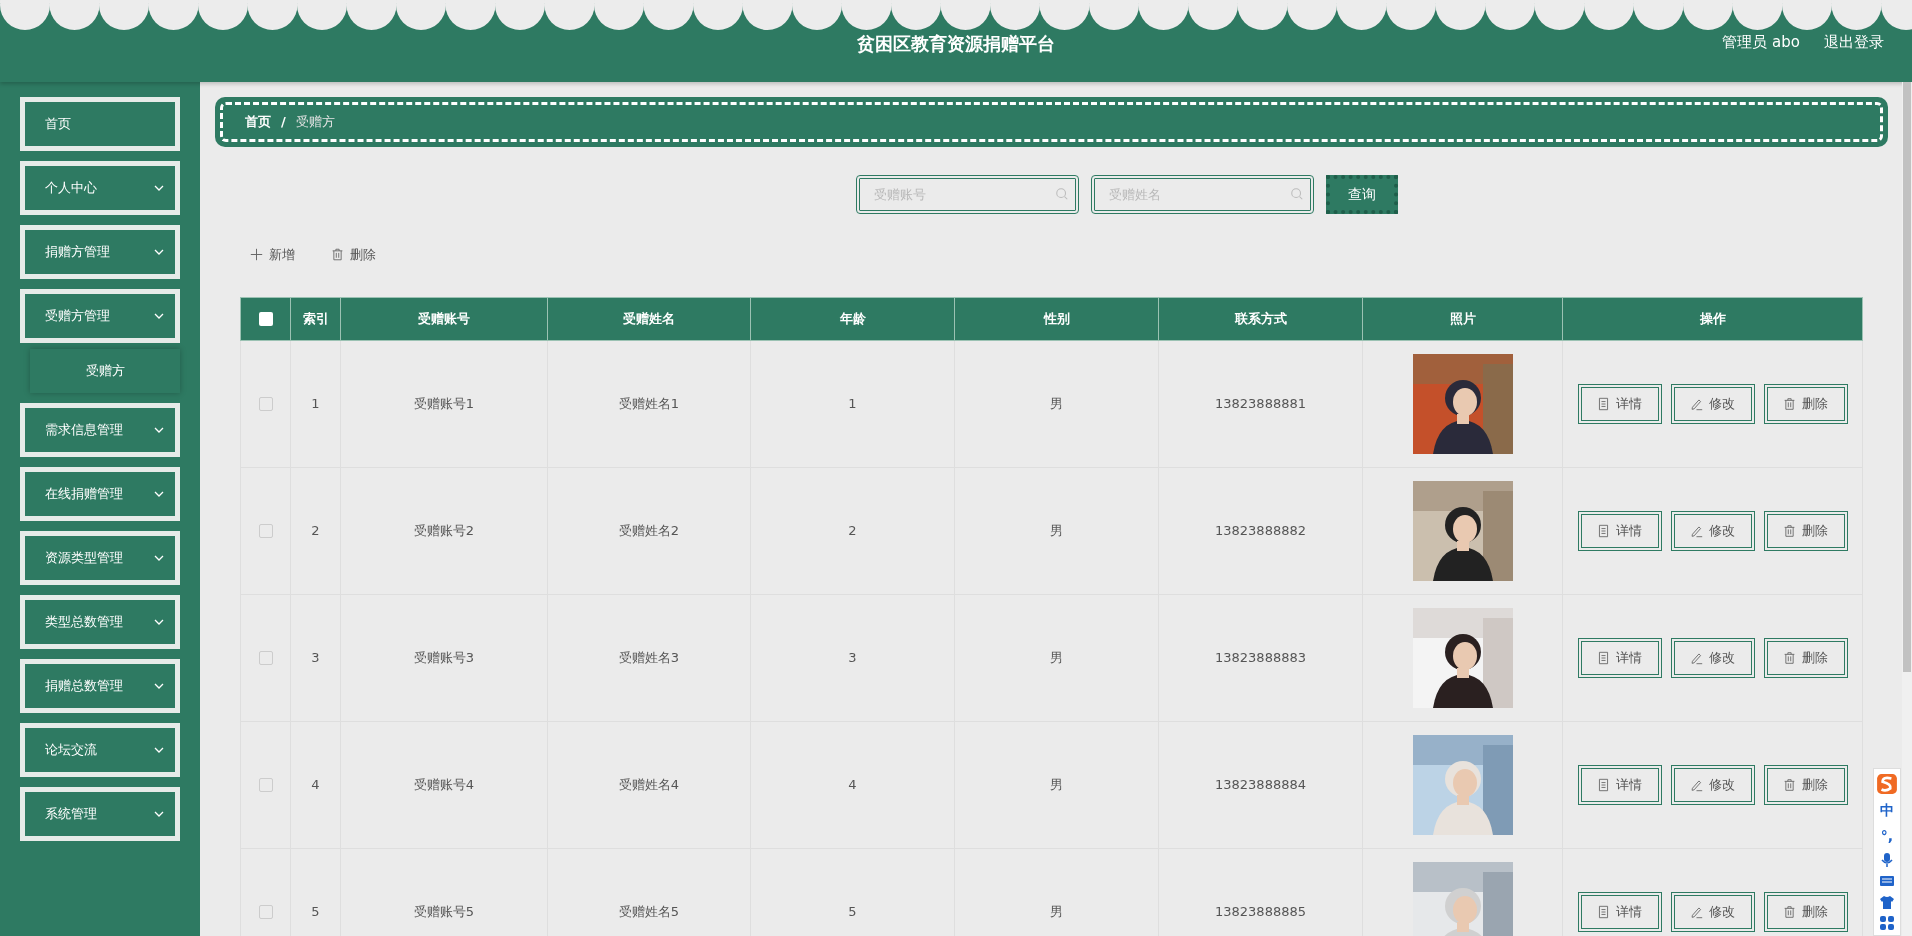  Describe the element at coordinates (649, 530) in the screenshot. I see `table-cell: 受赠姓名2` at that location.